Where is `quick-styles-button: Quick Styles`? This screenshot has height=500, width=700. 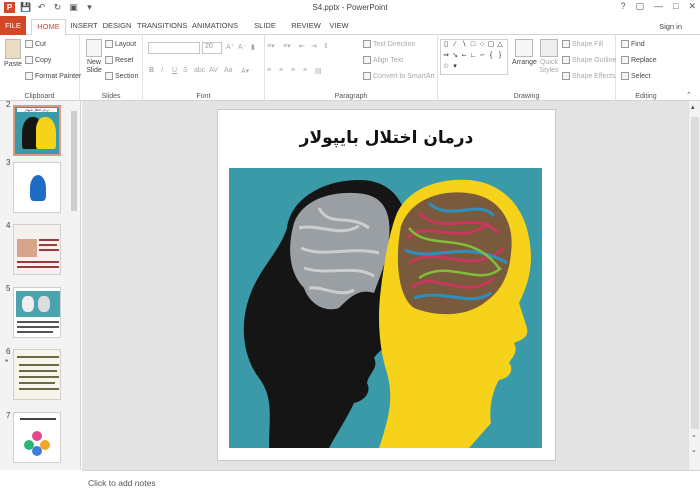 quick-styles-button: Quick Styles is located at coordinates (549, 57).